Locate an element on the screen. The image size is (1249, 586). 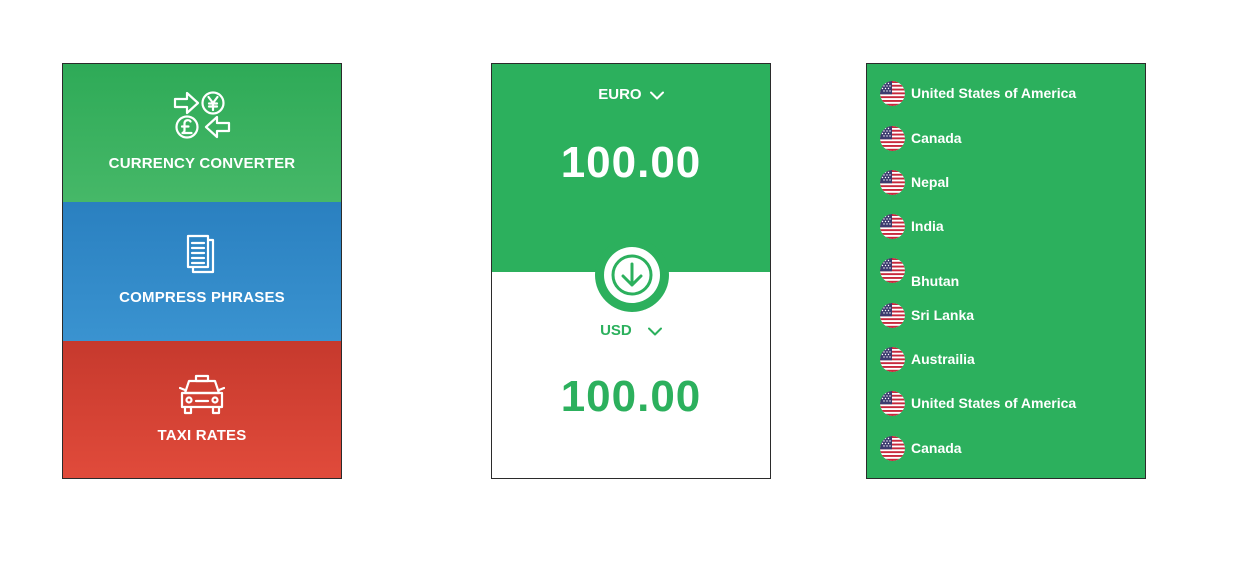
to-currency-select: USD is located at coordinates (631, 331).